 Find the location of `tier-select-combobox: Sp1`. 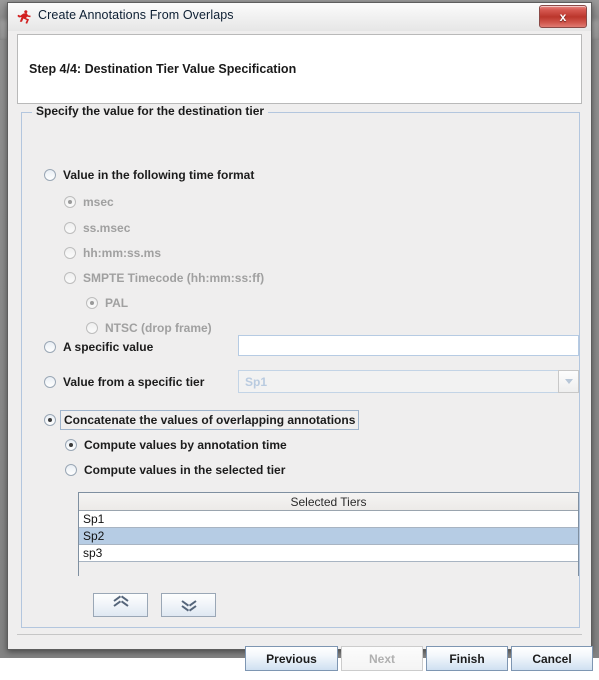

tier-select-combobox: Sp1 is located at coordinates (408, 381).